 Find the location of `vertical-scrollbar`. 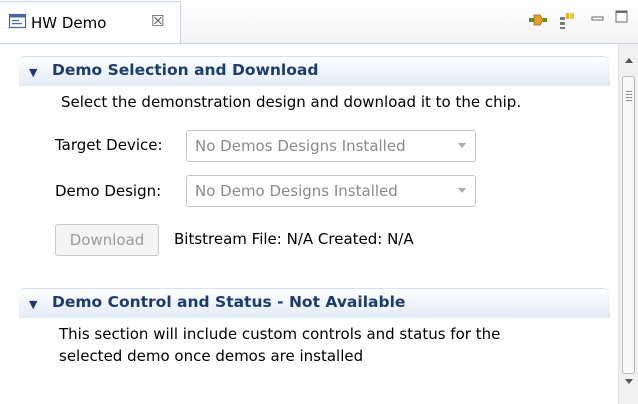

vertical-scrollbar is located at coordinates (628, 224).